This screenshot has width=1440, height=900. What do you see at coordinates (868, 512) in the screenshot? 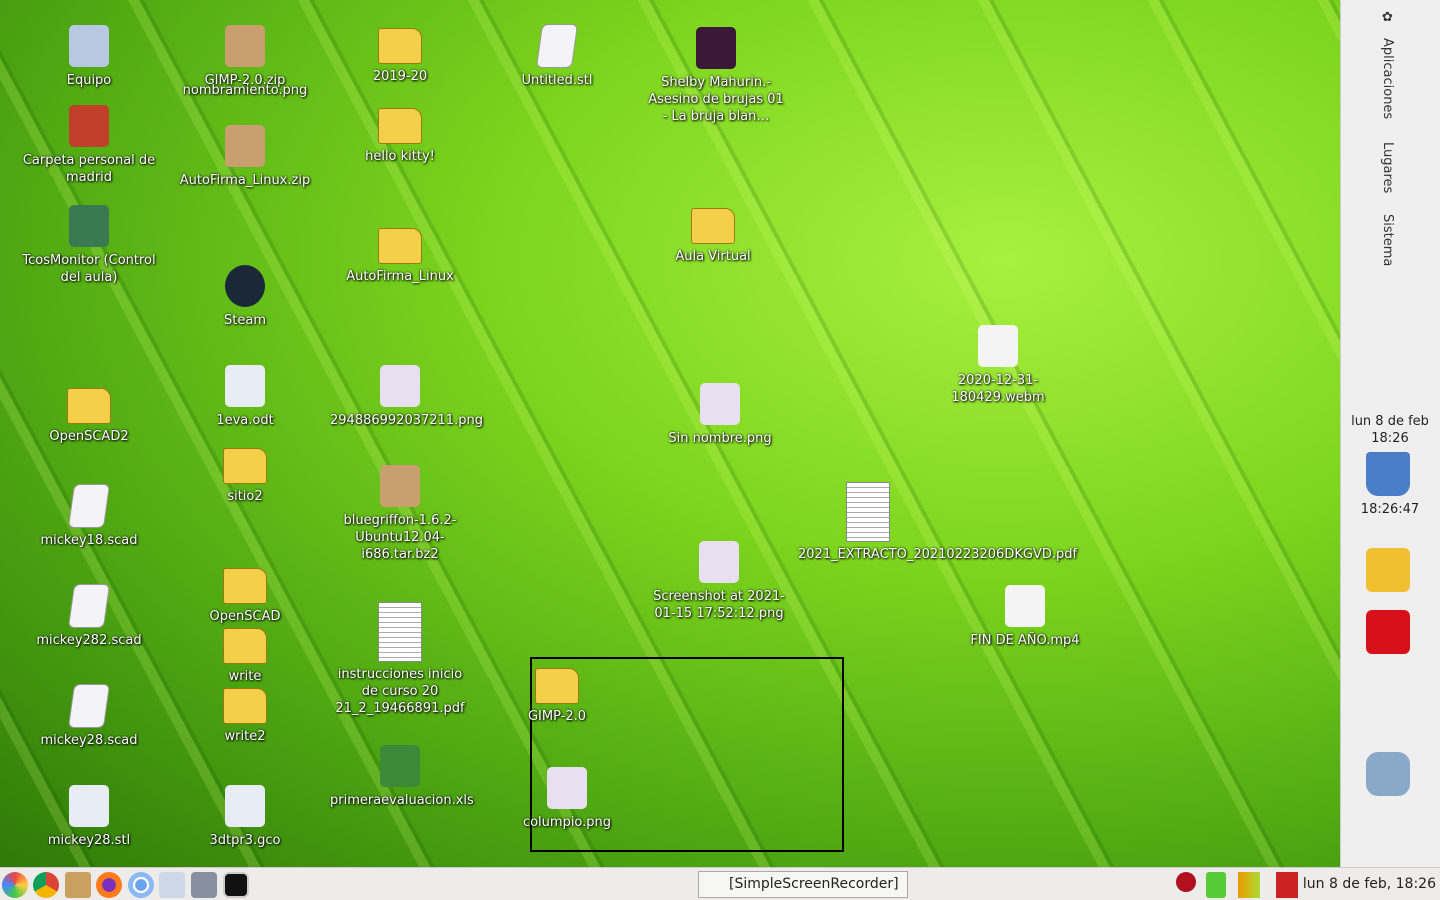
I see `pdf-icon` at bounding box center [868, 512].